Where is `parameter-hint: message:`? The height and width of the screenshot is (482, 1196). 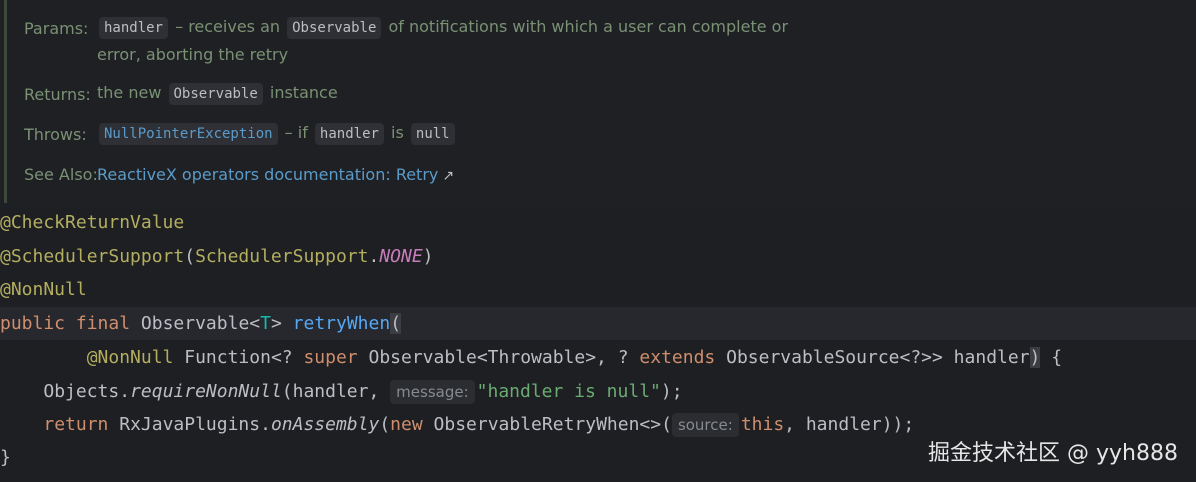 parameter-hint: message: is located at coordinates (432, 392).